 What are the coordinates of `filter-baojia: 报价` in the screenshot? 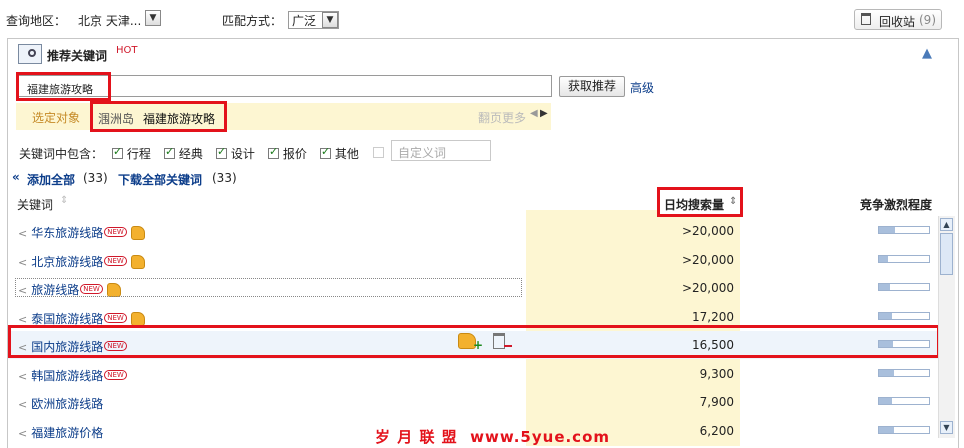 It's located at (287, 153).